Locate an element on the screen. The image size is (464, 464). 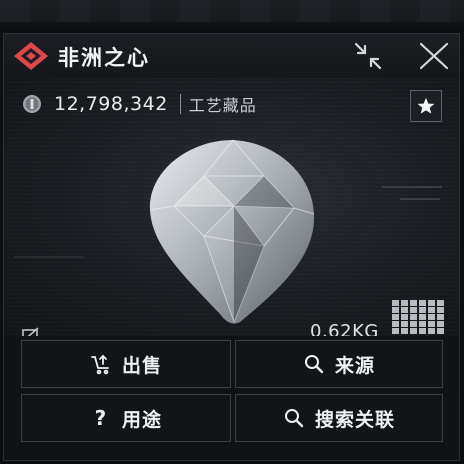
usage-button: ? 用途 is located at coordinates (126, 418).